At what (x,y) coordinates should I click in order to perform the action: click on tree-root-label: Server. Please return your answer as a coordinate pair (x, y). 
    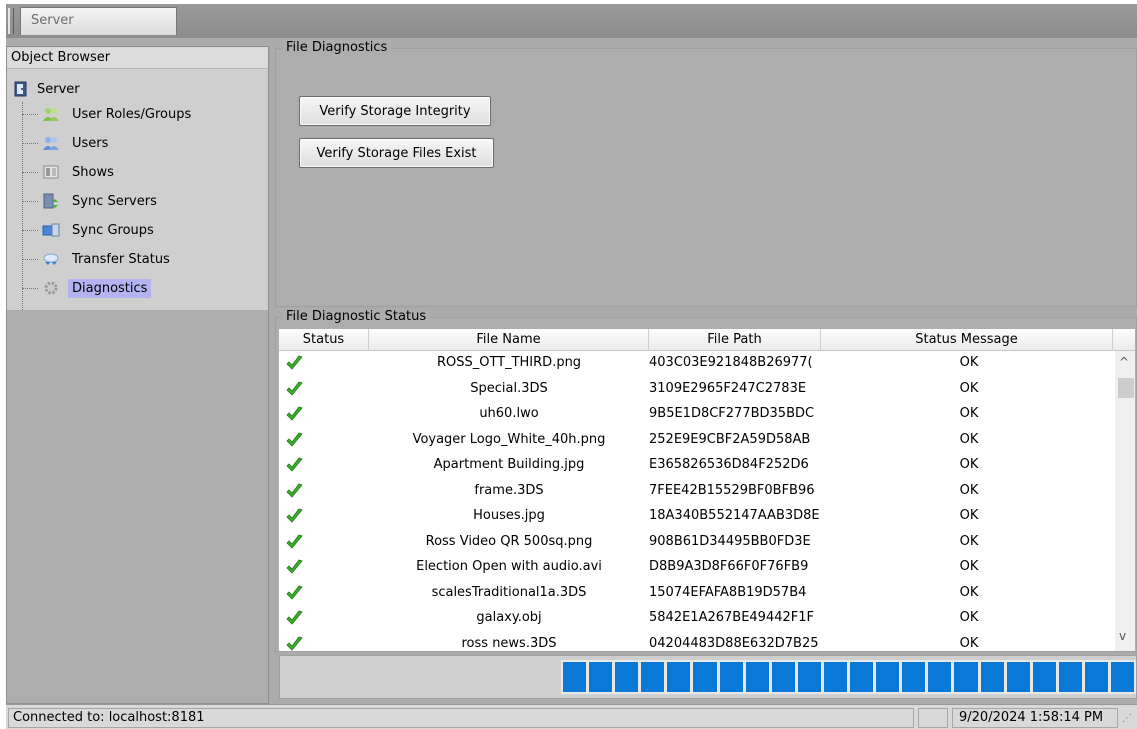
    Looking at the image, I should click on (58, 89).